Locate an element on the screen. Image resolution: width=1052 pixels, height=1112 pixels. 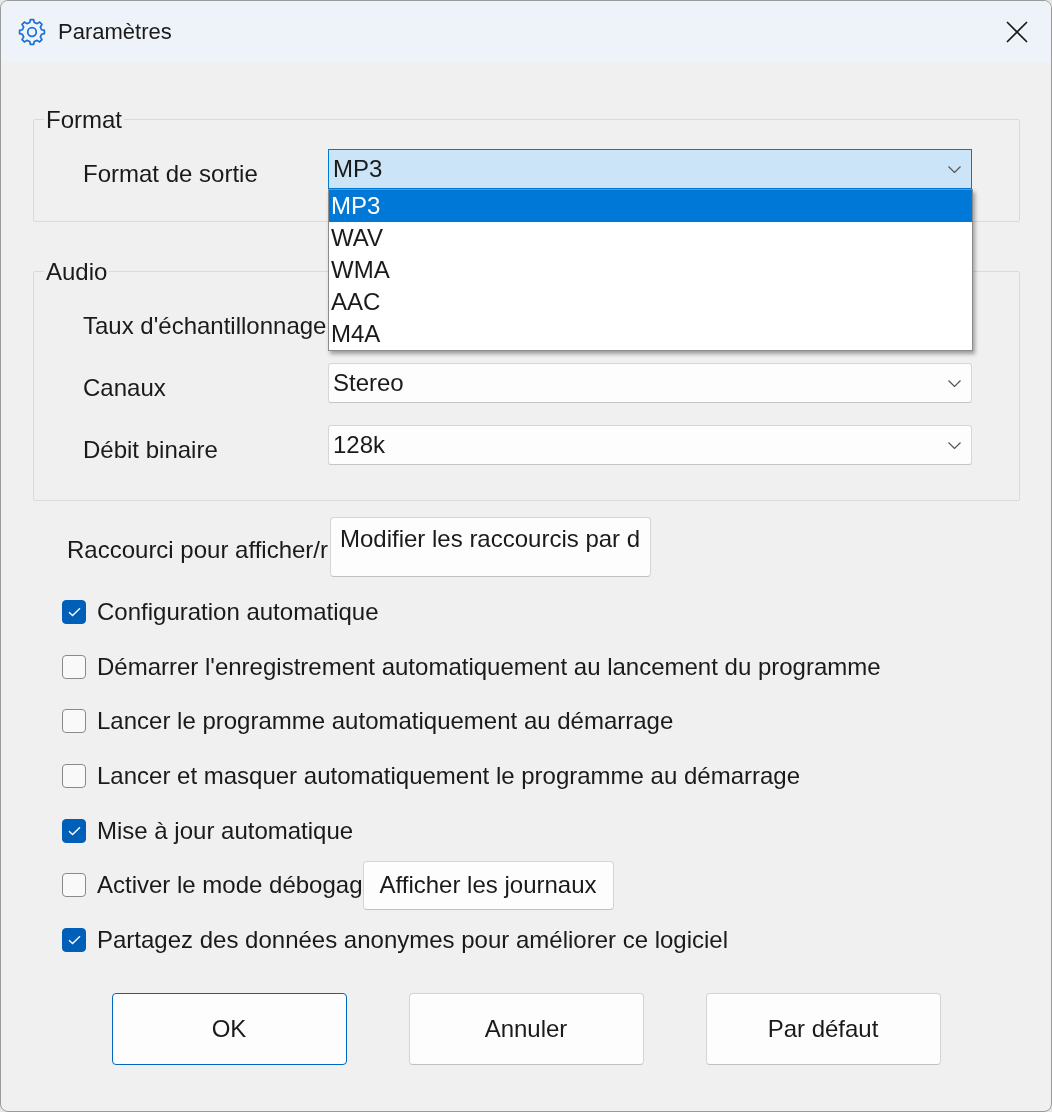
dropdown-option: AAC is located at coordinates (650, 302).